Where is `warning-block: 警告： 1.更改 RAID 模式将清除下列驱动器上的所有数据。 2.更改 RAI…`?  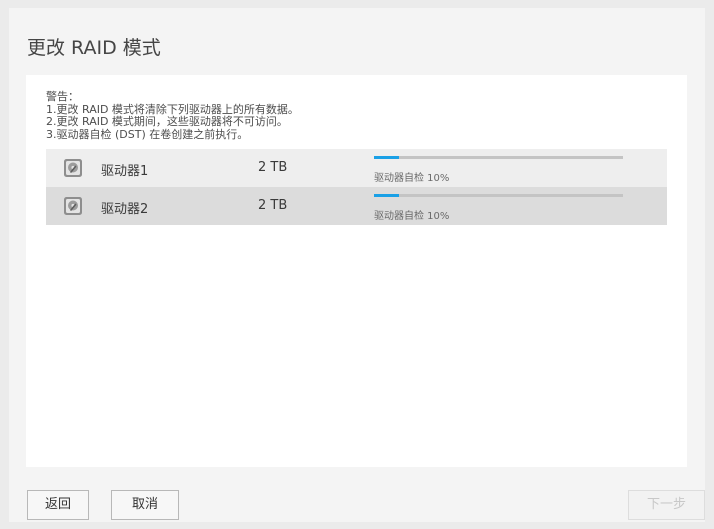 warning-block: 警告： 1.更改 RAID 模式将清除下列驱动器上的所有数据。 2.更改 RAI… is located at coordinates (172, 115).